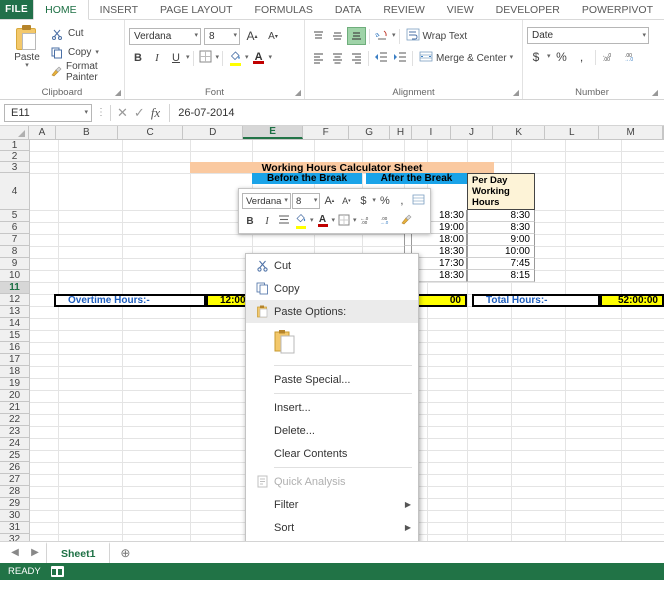 The image size is (664, 596). Describe the element at coordinates (466, 58) in the screenshot. I see `merge-center-button: Merge & Center ▾` at that location.